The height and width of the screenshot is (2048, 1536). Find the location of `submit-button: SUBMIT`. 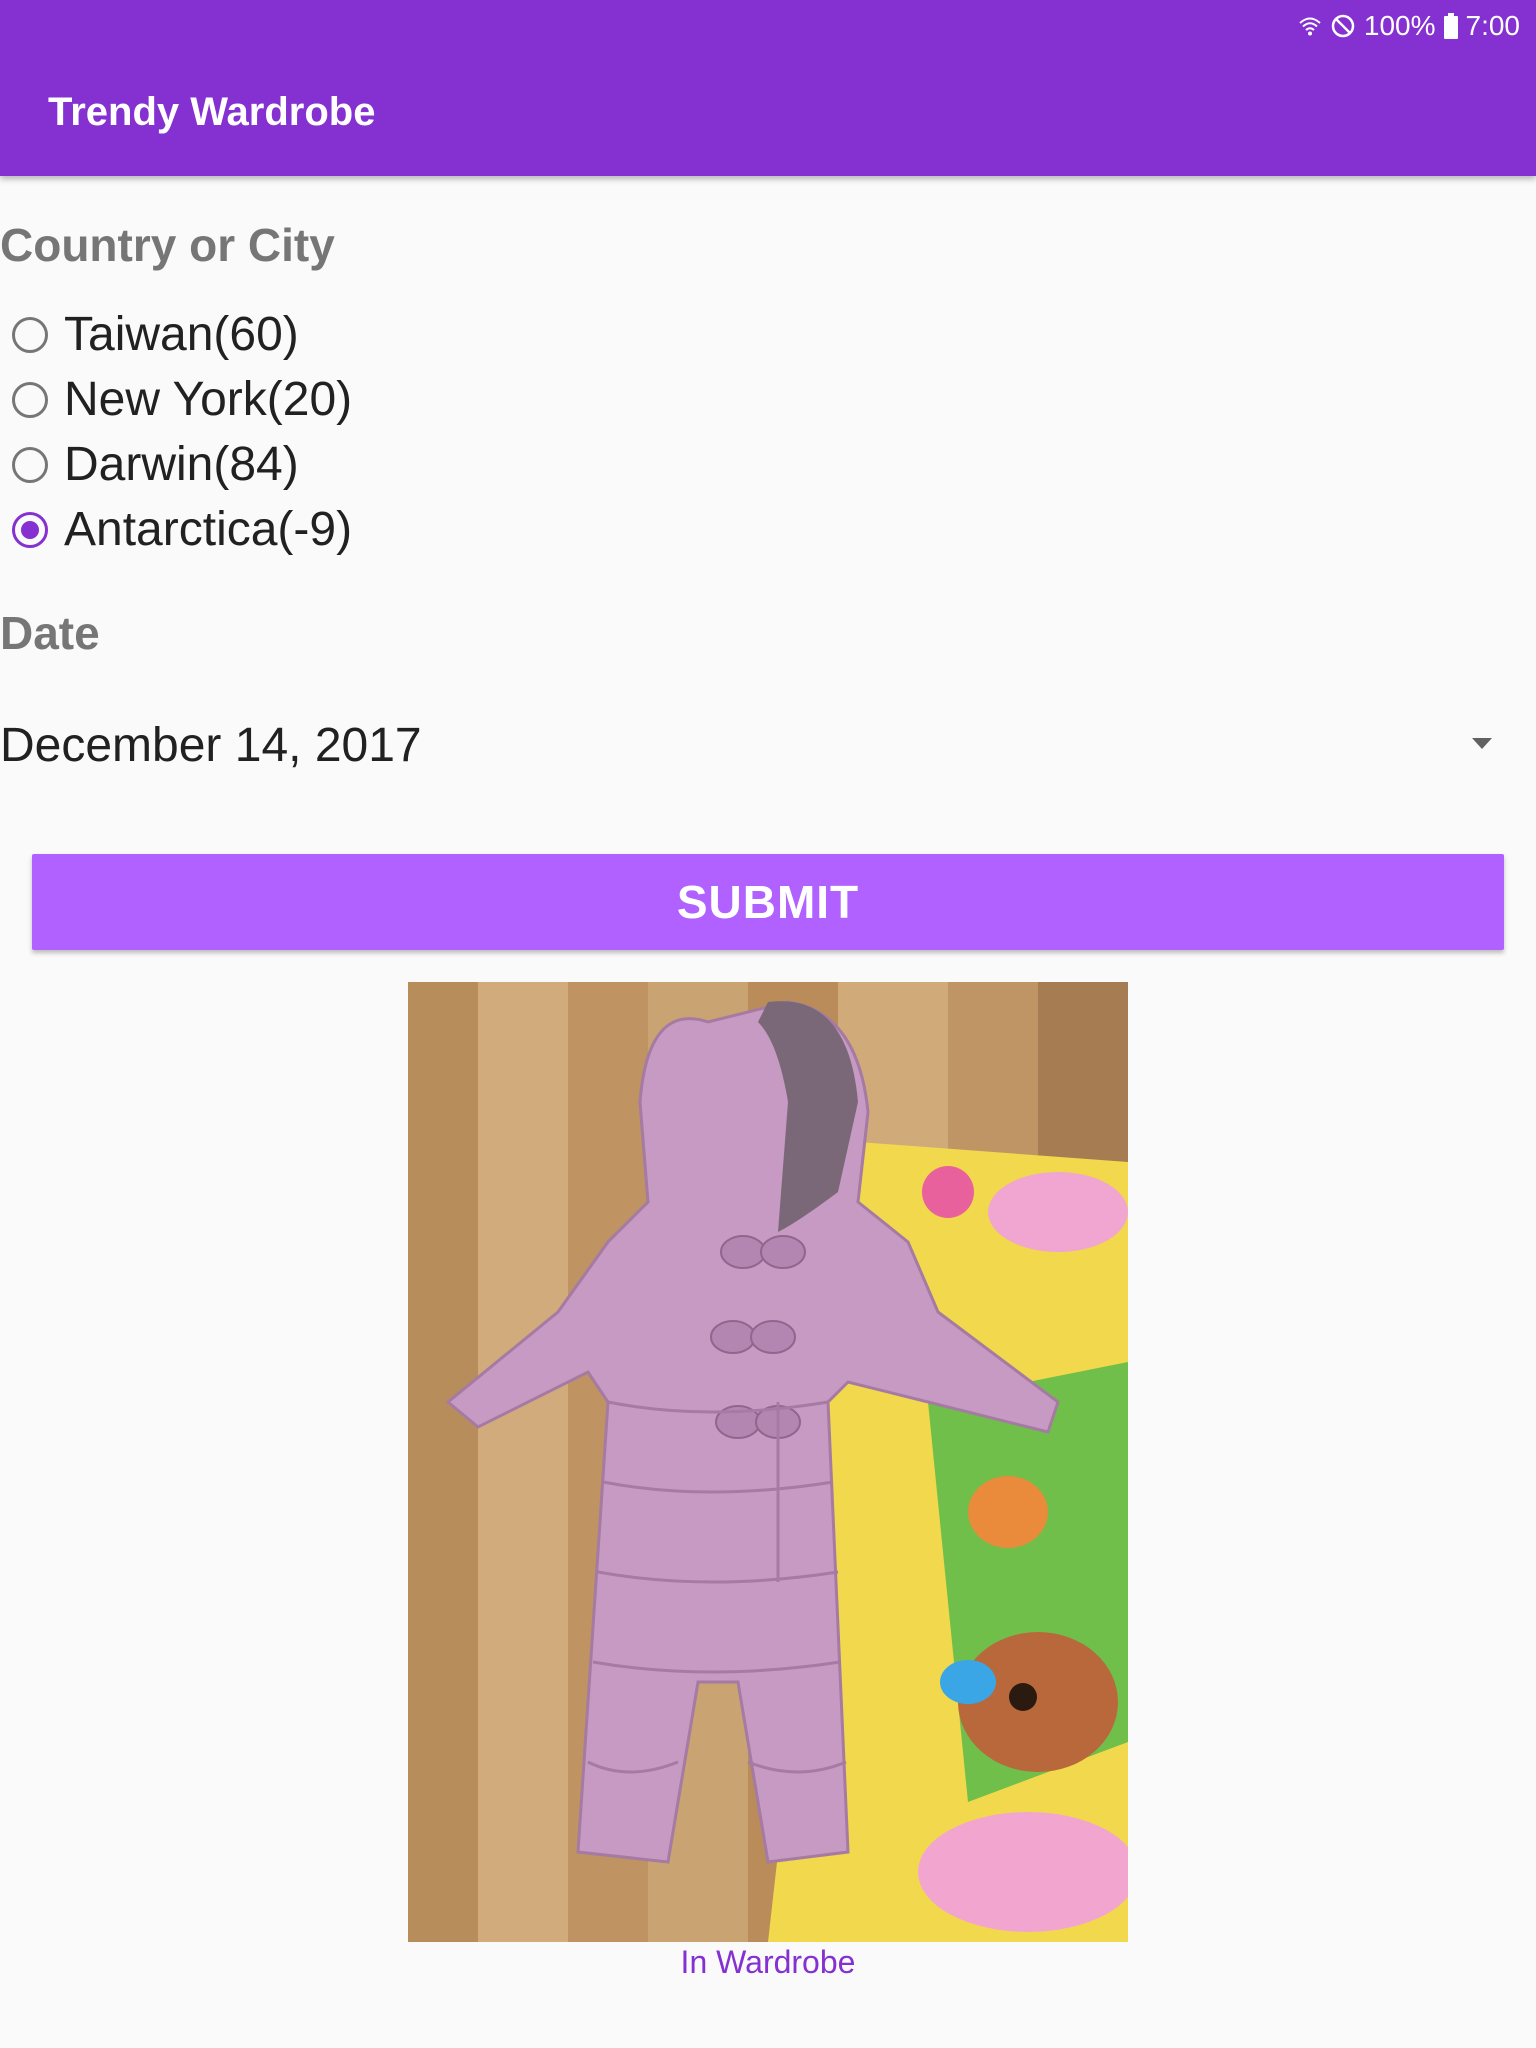

submit-button: SUBMIT is located at coordinates (768, 902).